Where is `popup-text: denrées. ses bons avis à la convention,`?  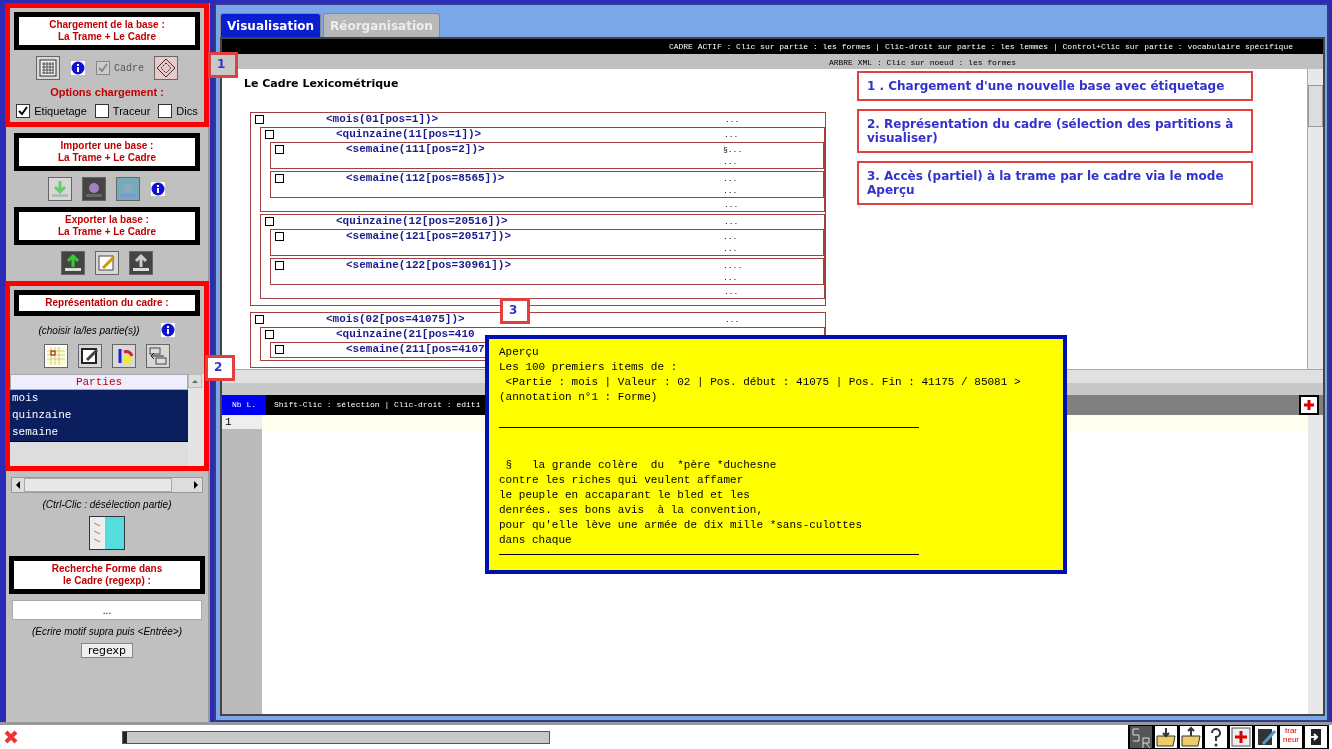 popup-text: denrées. ses bons avis à la convention, is located at coordinates (631, 510).